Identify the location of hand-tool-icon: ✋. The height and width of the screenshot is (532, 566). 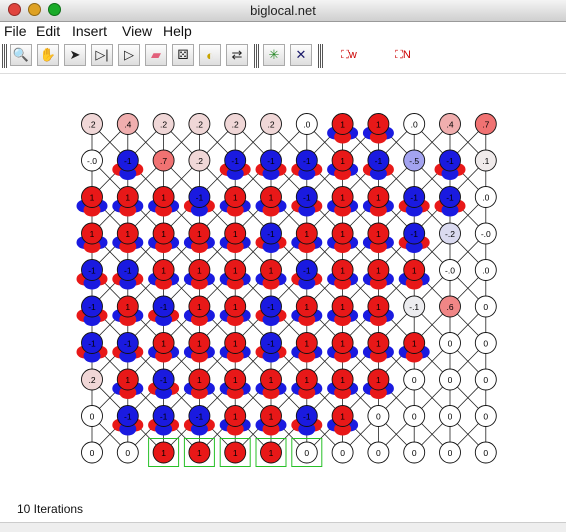
(48, 55).